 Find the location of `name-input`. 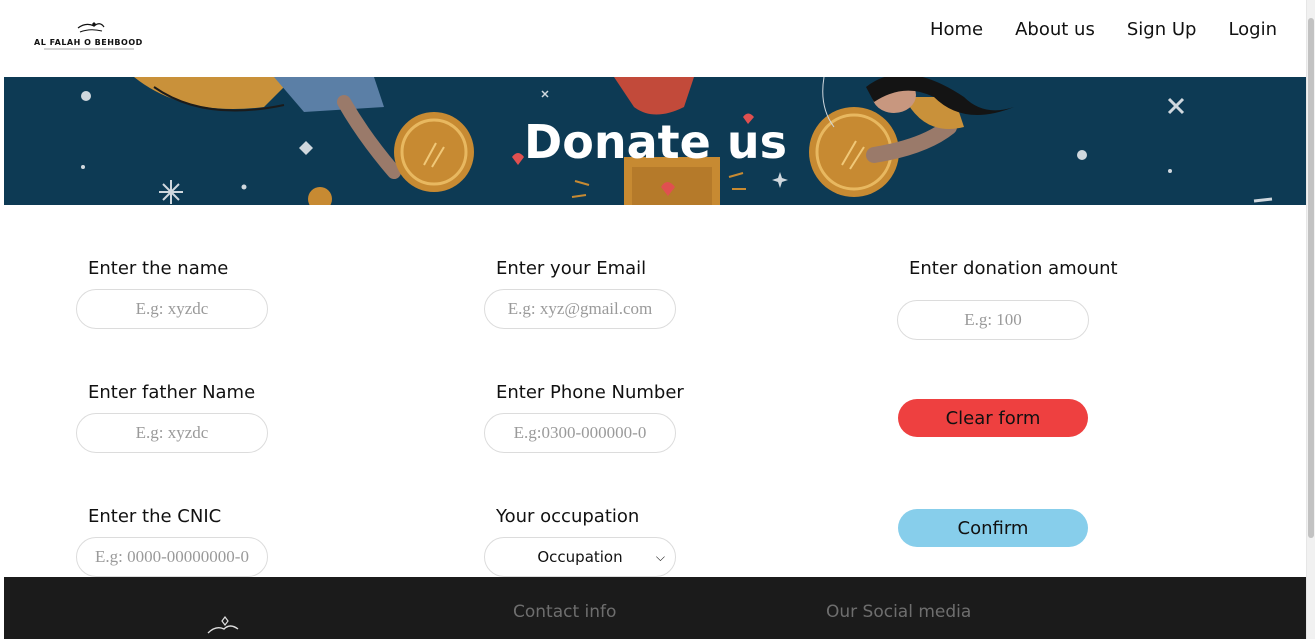

name-input is located at coordinates (172, 309).